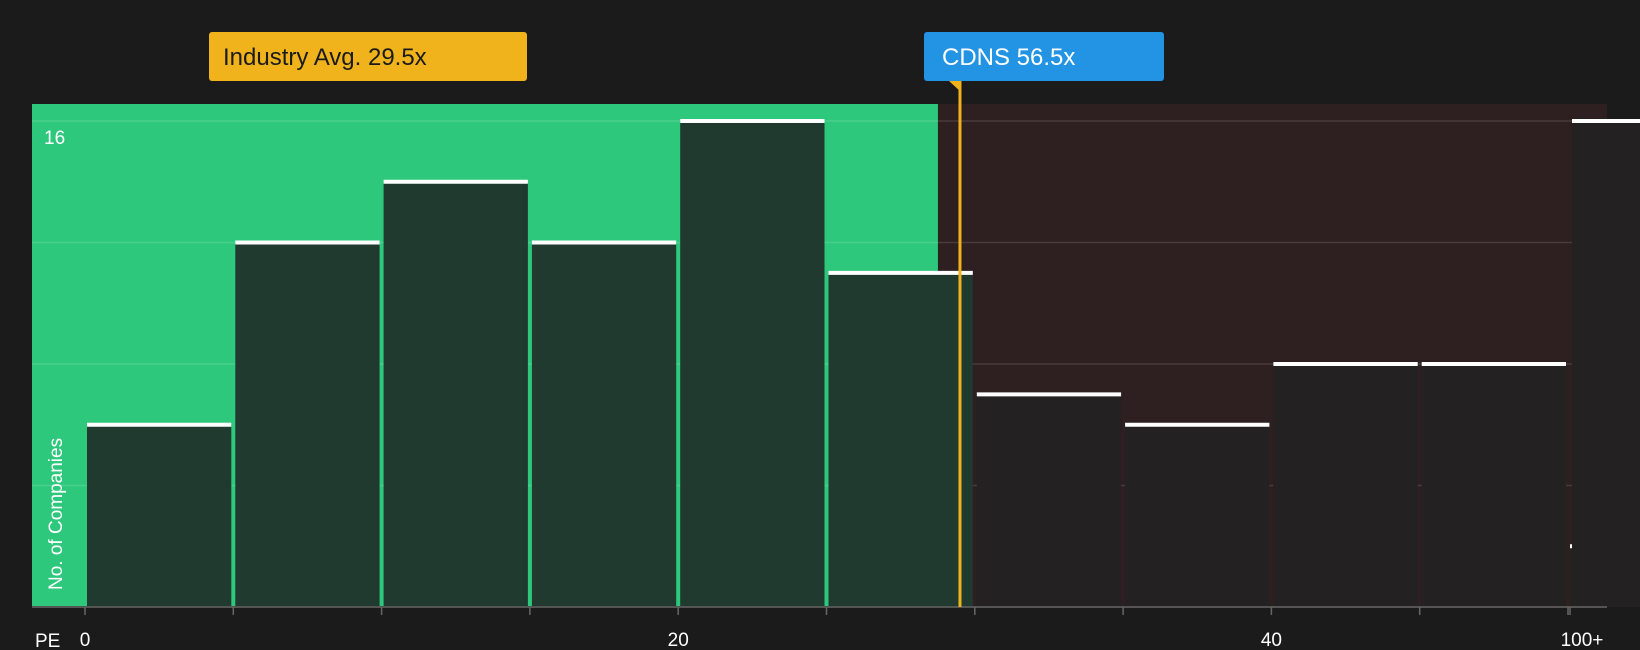  What do you see at coordinates (960, 338) in the screenshot?
I see `industry-average-line` at bounding box center [960, 338].